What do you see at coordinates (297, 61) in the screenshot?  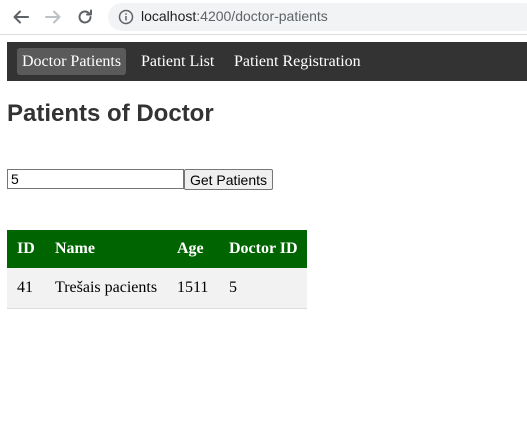 I see `nav-patient-registration: Patient Registration` at bounding box center [297, 61].